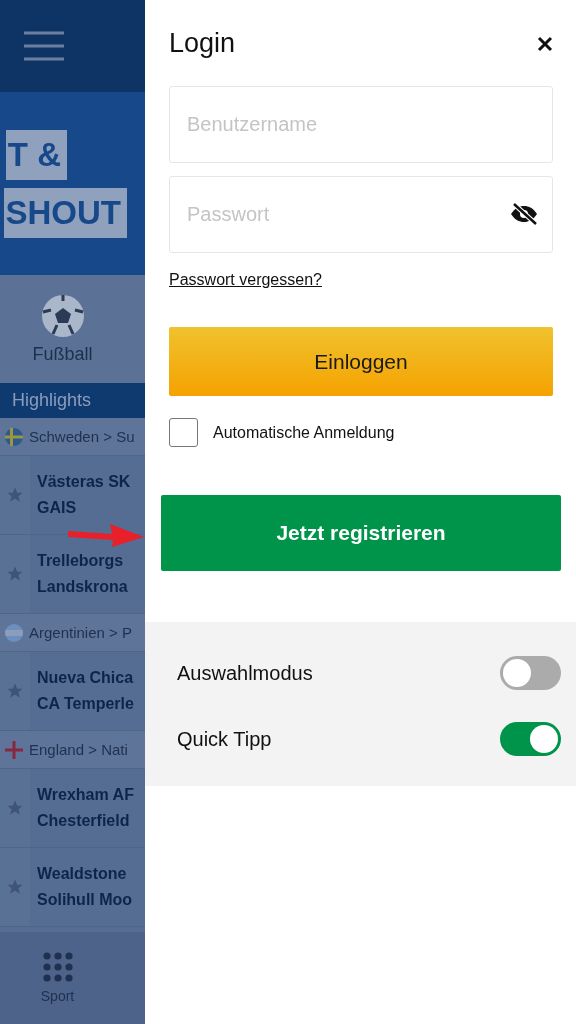  I want to click on banner-text: SHOUT, so click(65, 212).